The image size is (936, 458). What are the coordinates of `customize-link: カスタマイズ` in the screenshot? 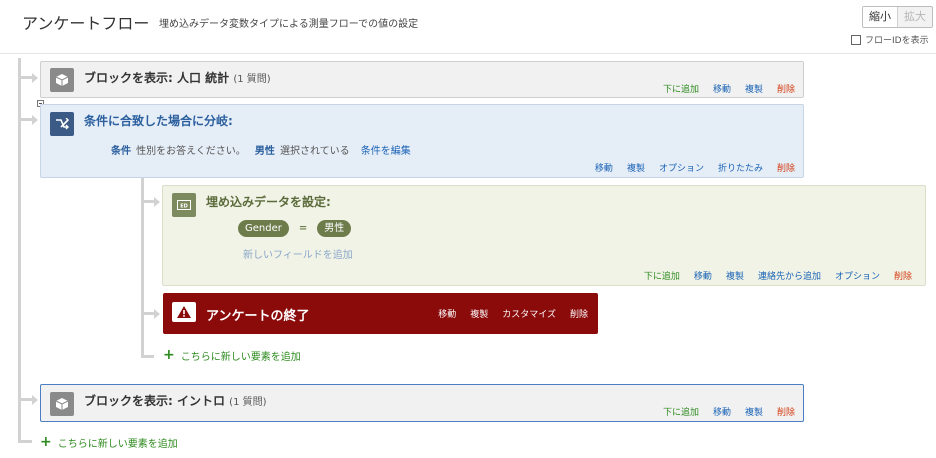 It's located at (529, 313).